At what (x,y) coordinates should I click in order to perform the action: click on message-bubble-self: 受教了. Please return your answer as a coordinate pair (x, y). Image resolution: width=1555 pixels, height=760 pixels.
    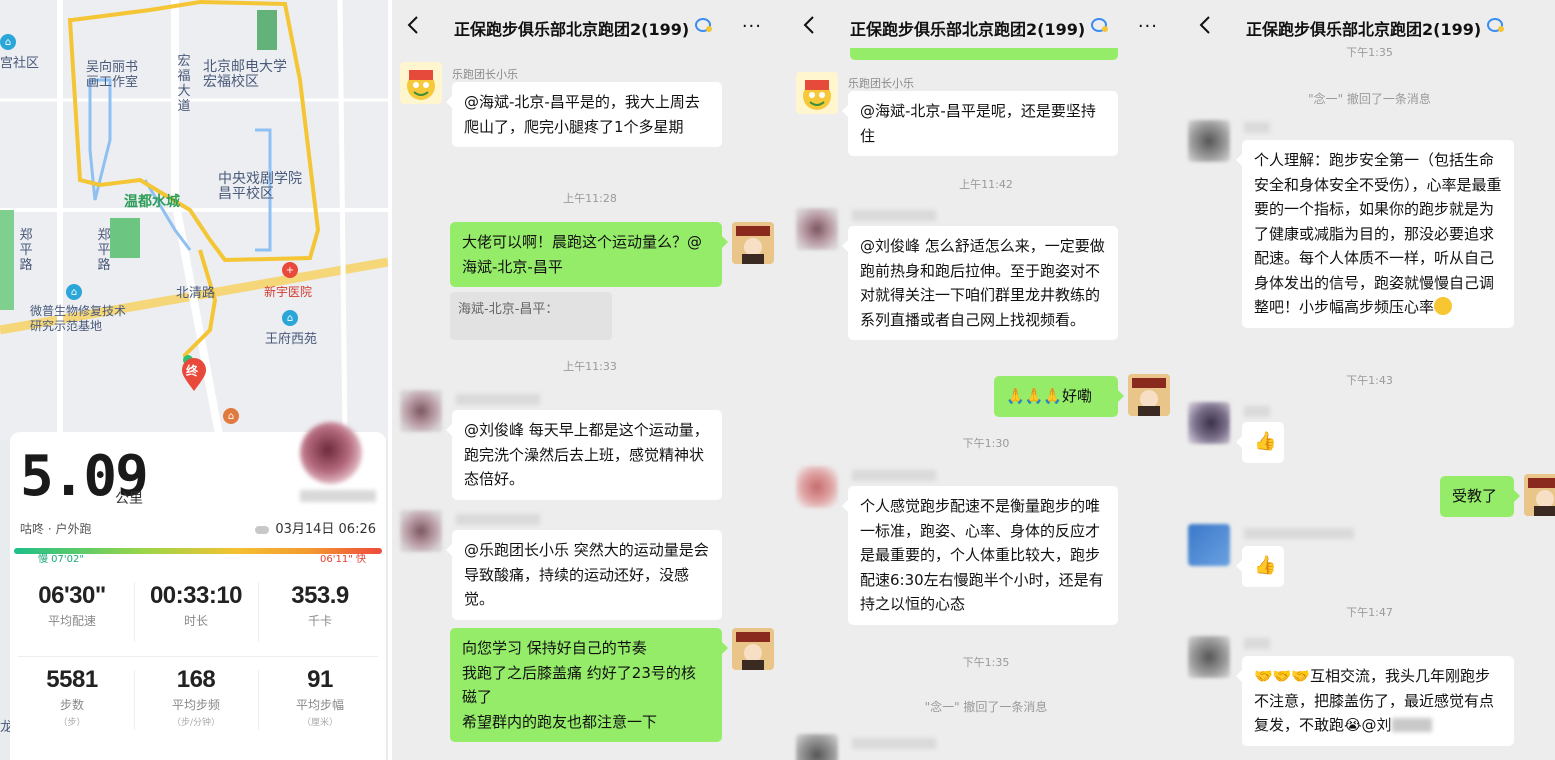
    Looking at the image, I should click on (1480, 496).